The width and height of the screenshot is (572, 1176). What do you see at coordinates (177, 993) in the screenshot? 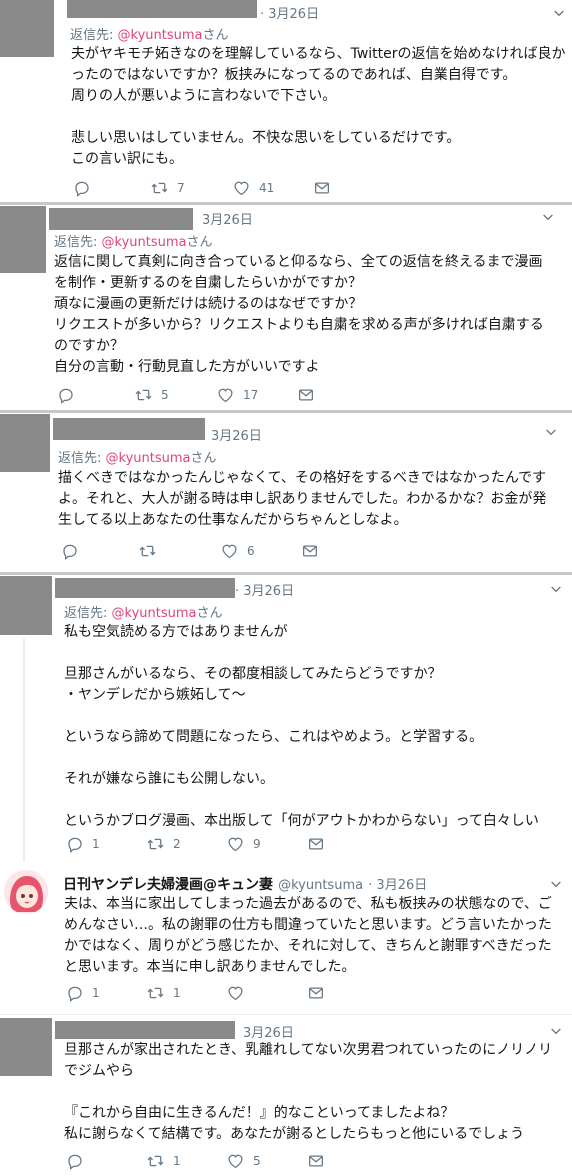
I see `retweet-count: 1` at bounding box center [177, 993].